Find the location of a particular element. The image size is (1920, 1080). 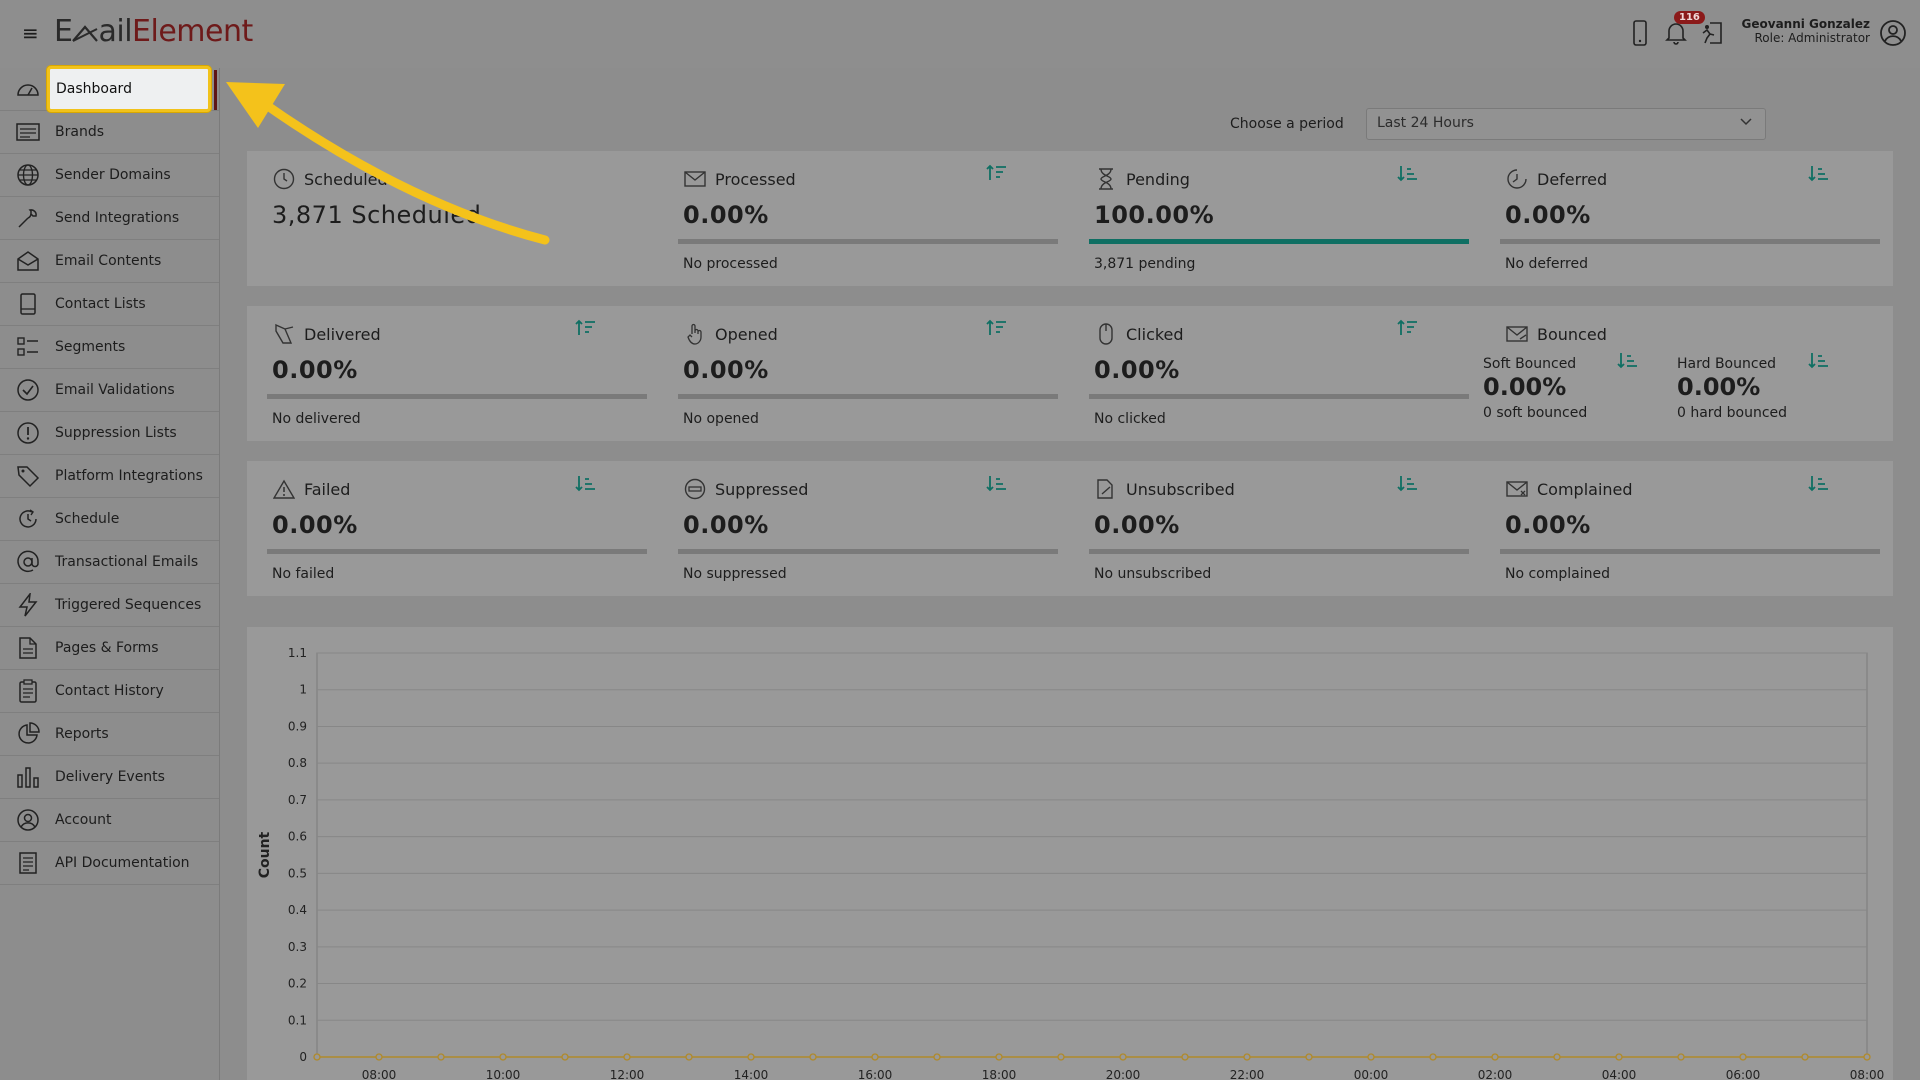

y-tick-label: 0.1 is located at coordinates (297, 1020).